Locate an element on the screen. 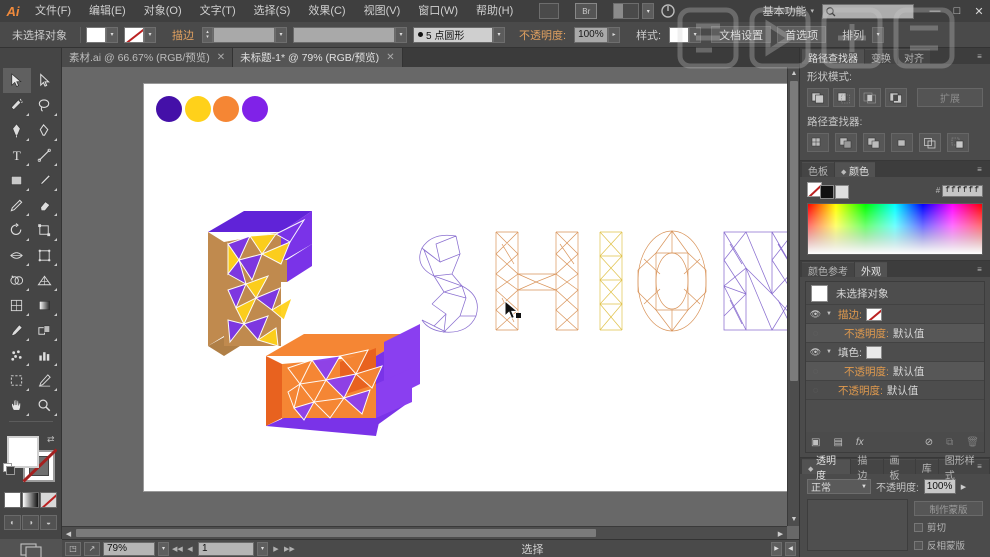  invert-mask-checkbox: 反相蒙版 is located at coordinates (948, 545).